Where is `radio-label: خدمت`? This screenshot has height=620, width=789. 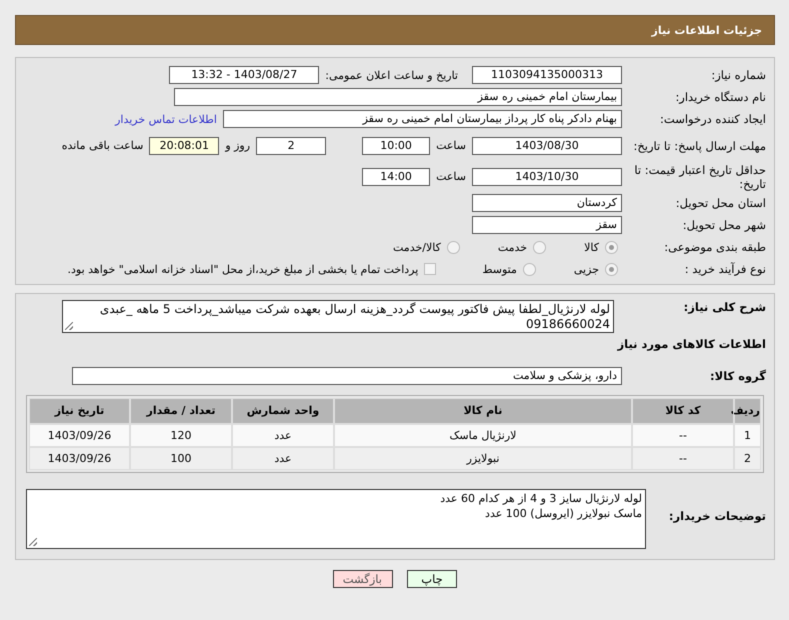 radio-label: خدمت is located at coordinates (513, 247).